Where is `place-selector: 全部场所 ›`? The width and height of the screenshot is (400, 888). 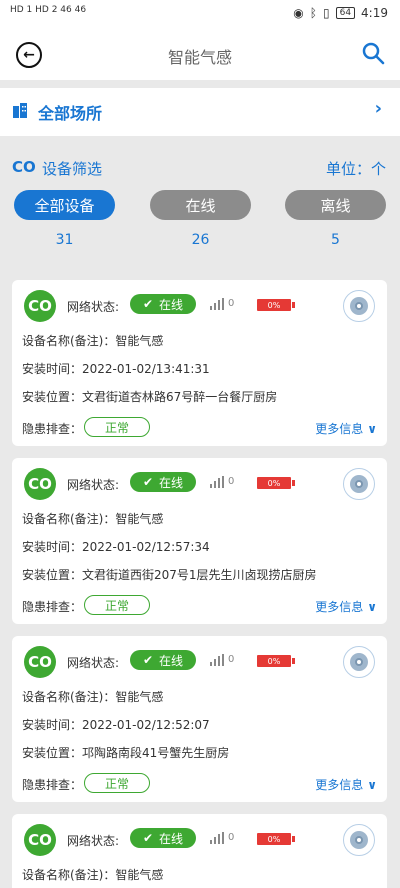
place-selector: 全部场所 › is located at coordinates (200, 108).